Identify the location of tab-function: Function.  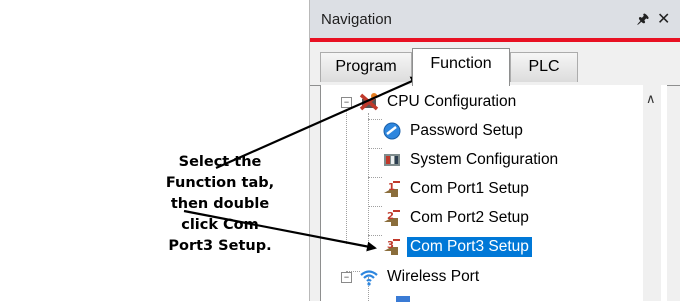
(461, 67).